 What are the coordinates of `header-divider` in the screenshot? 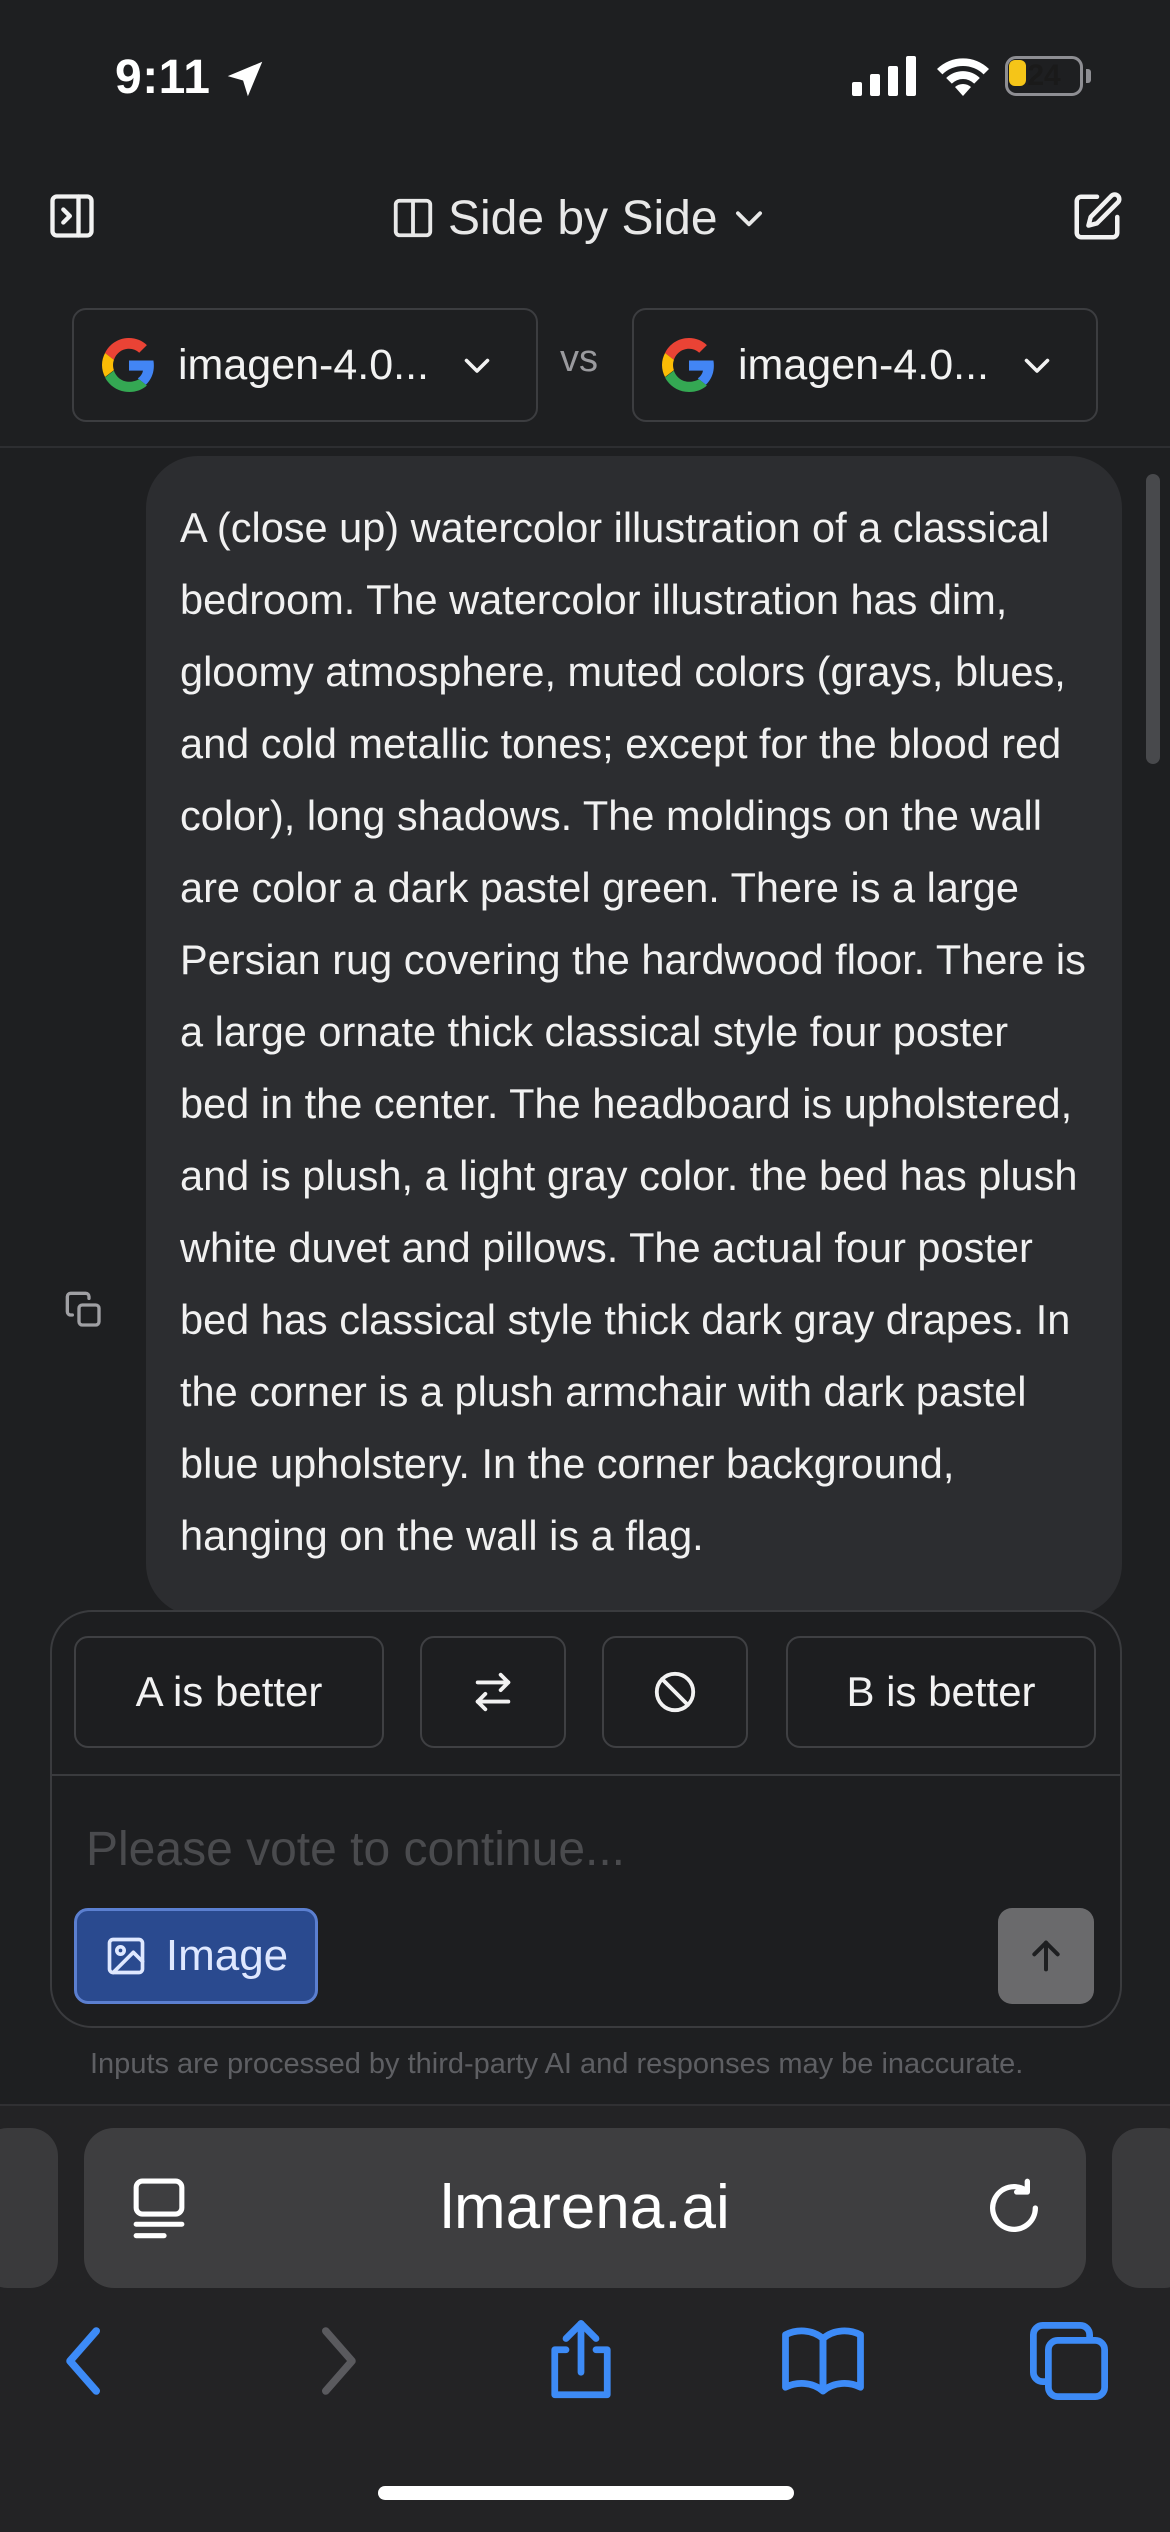 It's located at (585, 447).